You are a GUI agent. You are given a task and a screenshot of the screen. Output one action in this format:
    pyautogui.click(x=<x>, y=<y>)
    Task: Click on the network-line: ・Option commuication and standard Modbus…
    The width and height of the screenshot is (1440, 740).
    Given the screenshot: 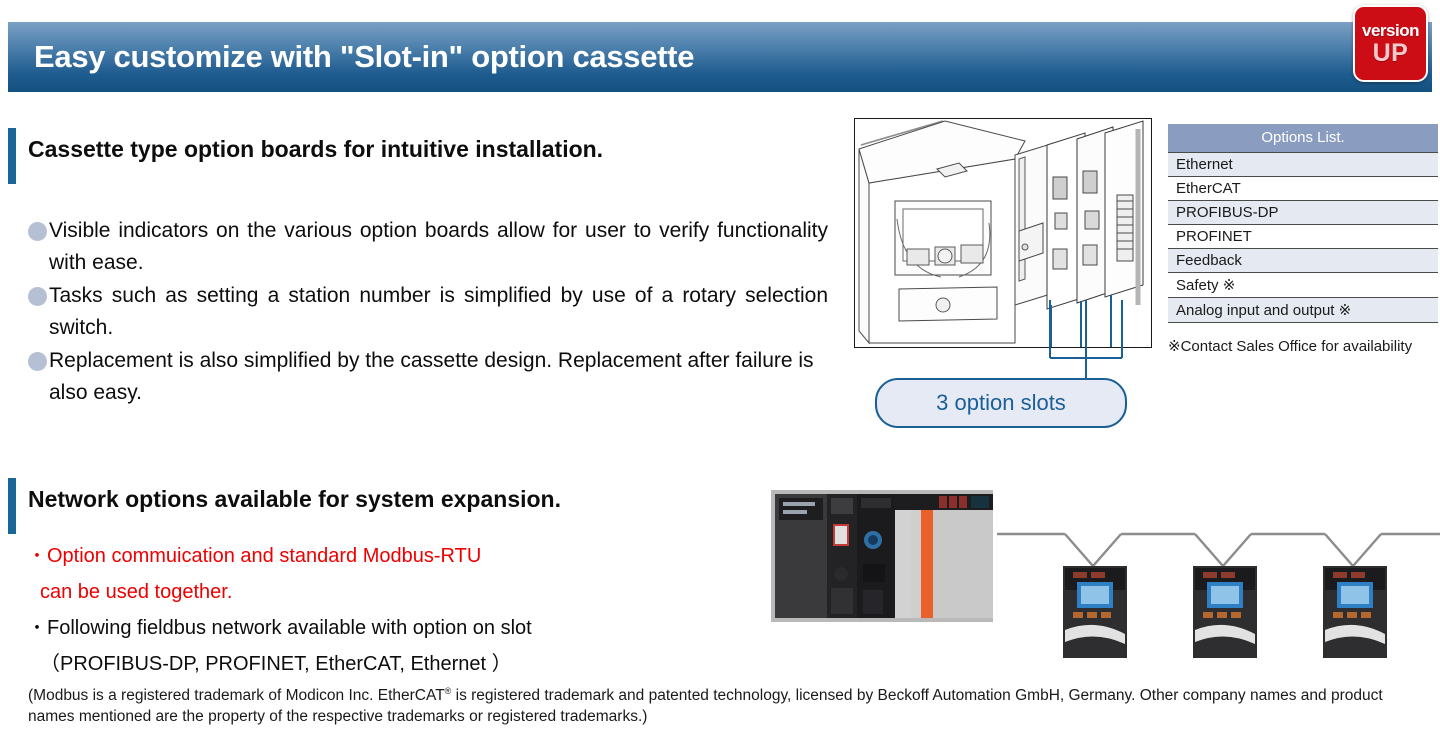 What is the action you would take?
    pyautogui.click(x=378, y=556)
    